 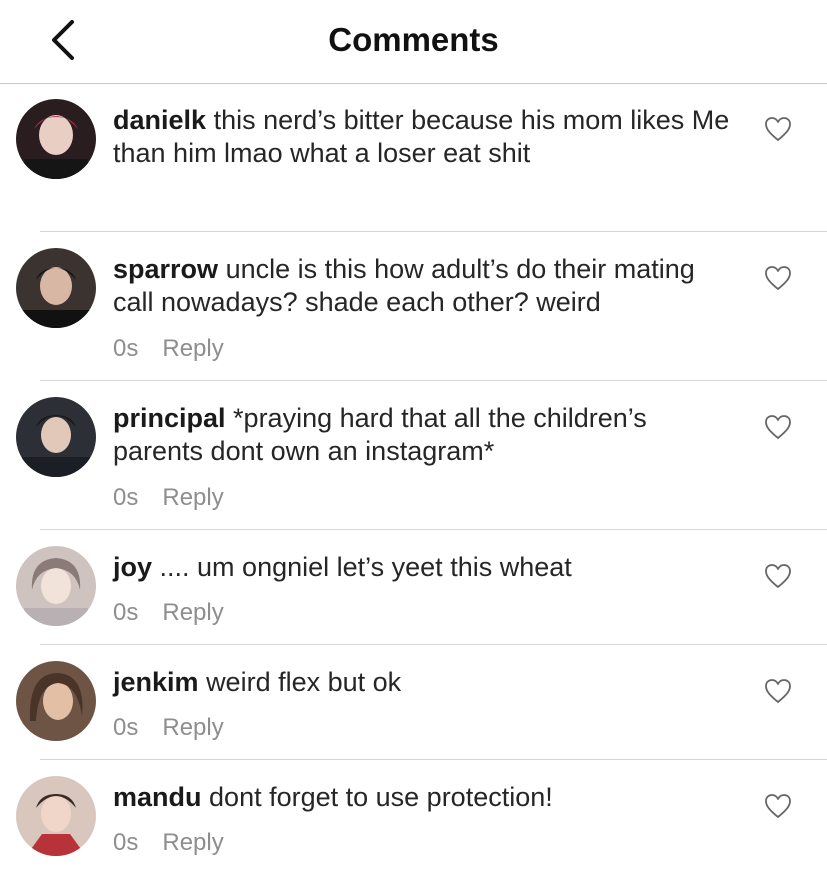 I want to click on comment-text: jenkim weird flex but ok, so click(x=425, y=682).